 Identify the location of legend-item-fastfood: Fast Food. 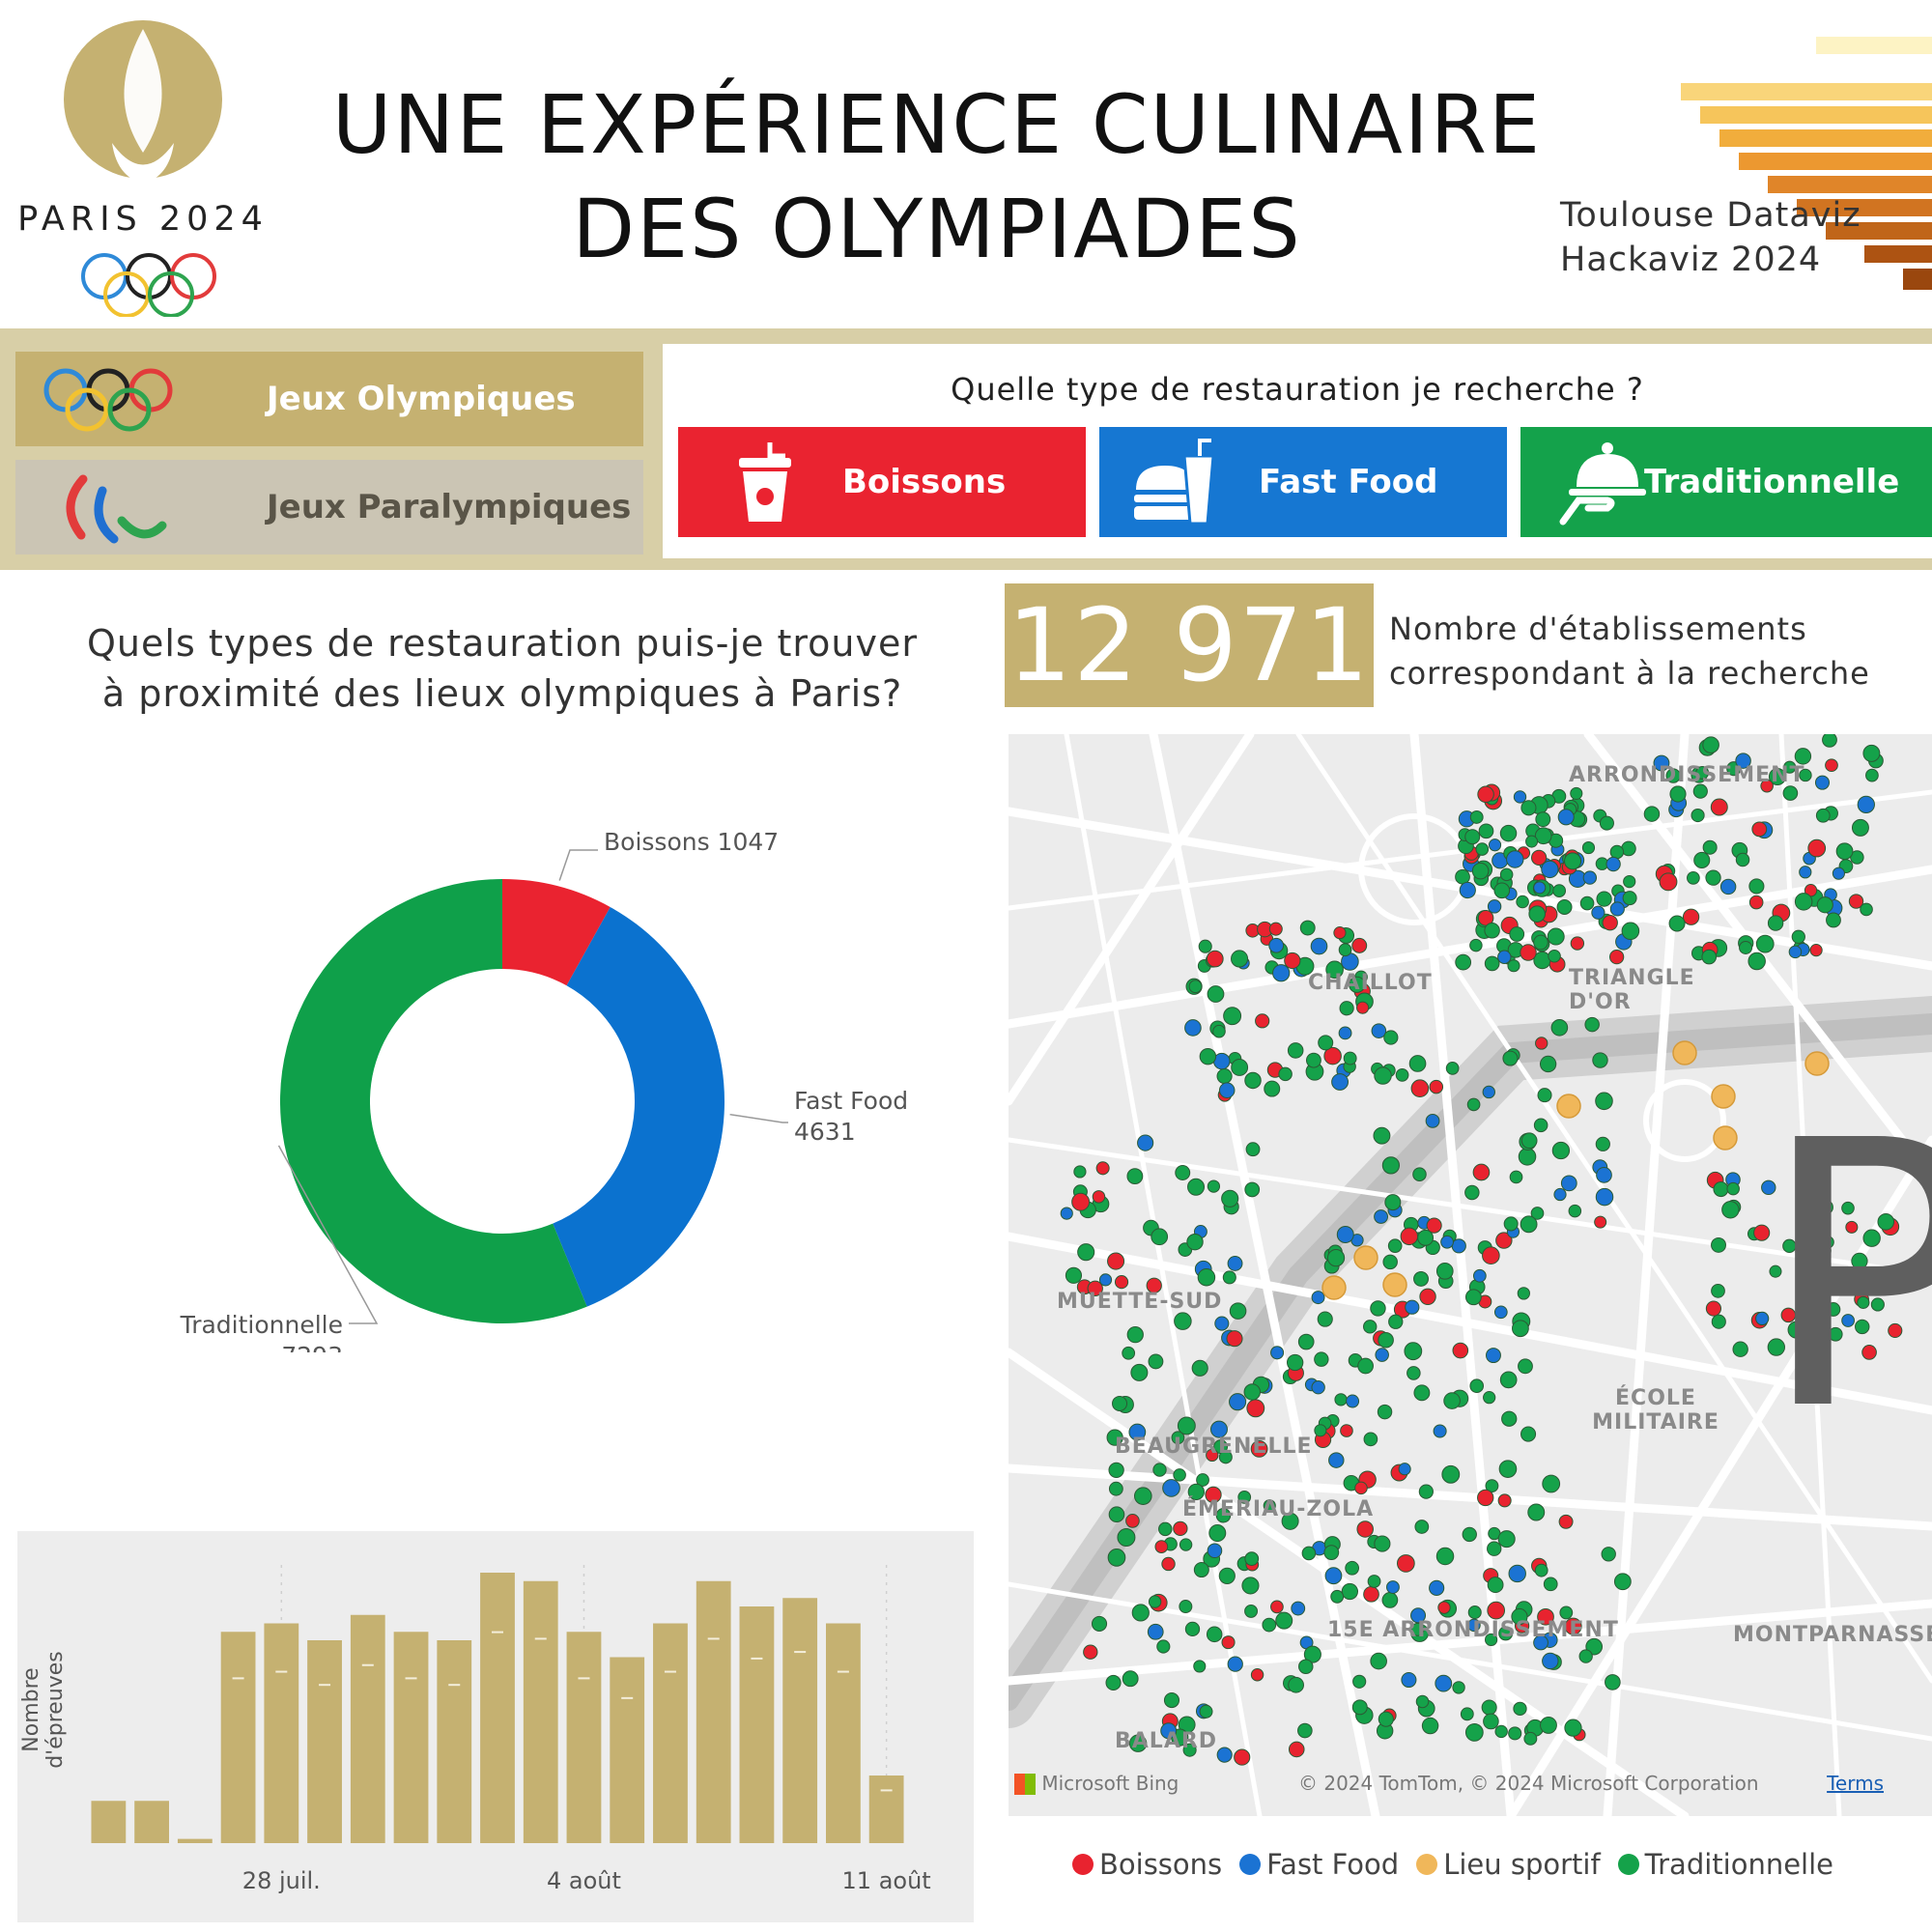
(1319, 1864).